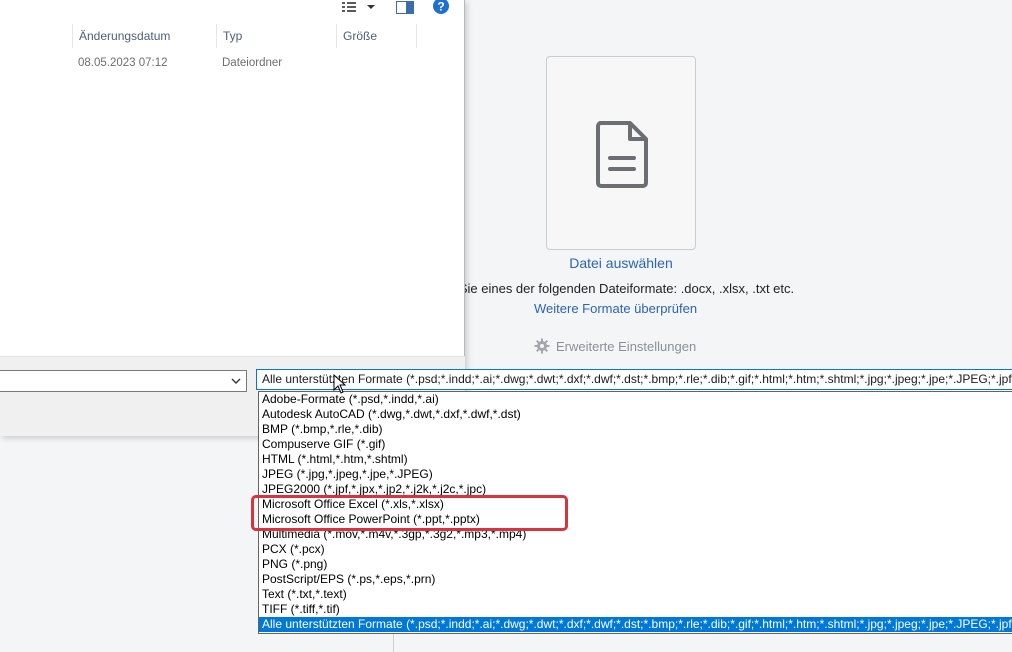 This screenshot has width=1012, height=652. Describe the element at coordinates (635, 579) in the screenshot. I see `dropdown-option: PostScript/EPS (*.ps,*.eps,*.prn)` at that location.